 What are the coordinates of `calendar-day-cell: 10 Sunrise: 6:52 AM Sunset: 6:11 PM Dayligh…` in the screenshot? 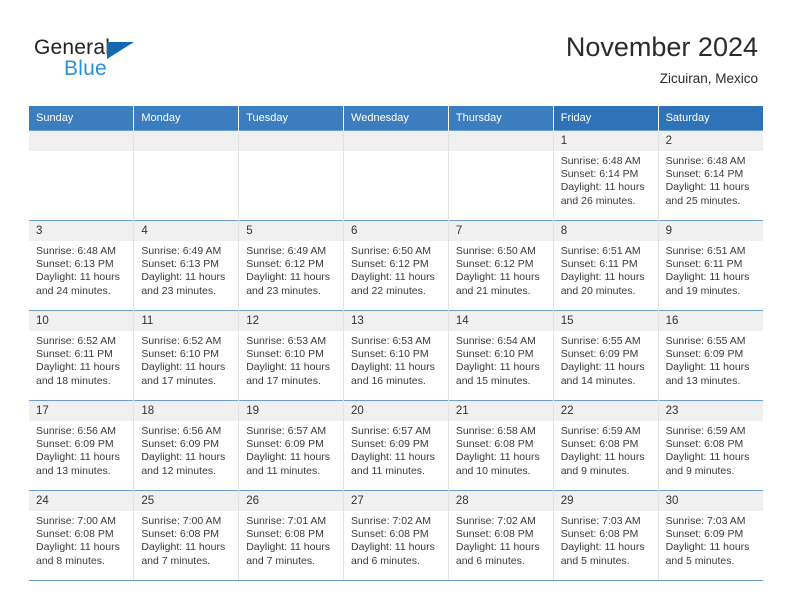 It's located at (82, 355).